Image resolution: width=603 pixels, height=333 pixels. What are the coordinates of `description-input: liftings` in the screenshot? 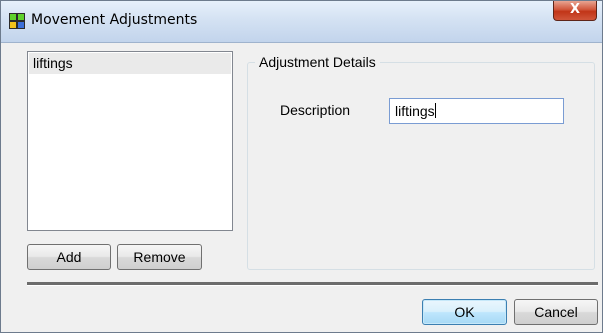 It's located at (476, 111).